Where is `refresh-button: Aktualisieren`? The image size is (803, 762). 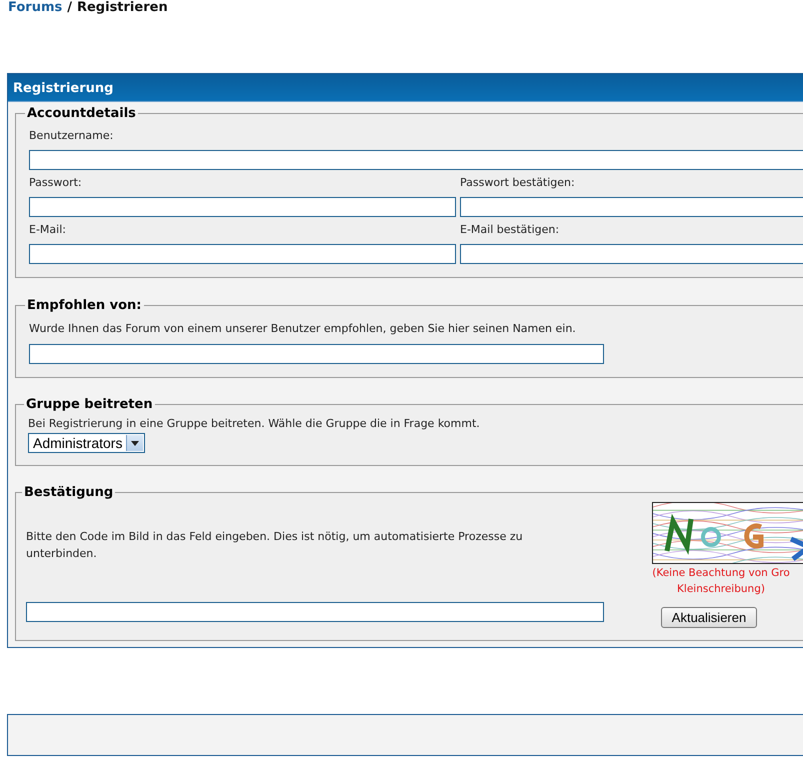
refresh-button: Aktualisieren is located at coordinates (709, 617).